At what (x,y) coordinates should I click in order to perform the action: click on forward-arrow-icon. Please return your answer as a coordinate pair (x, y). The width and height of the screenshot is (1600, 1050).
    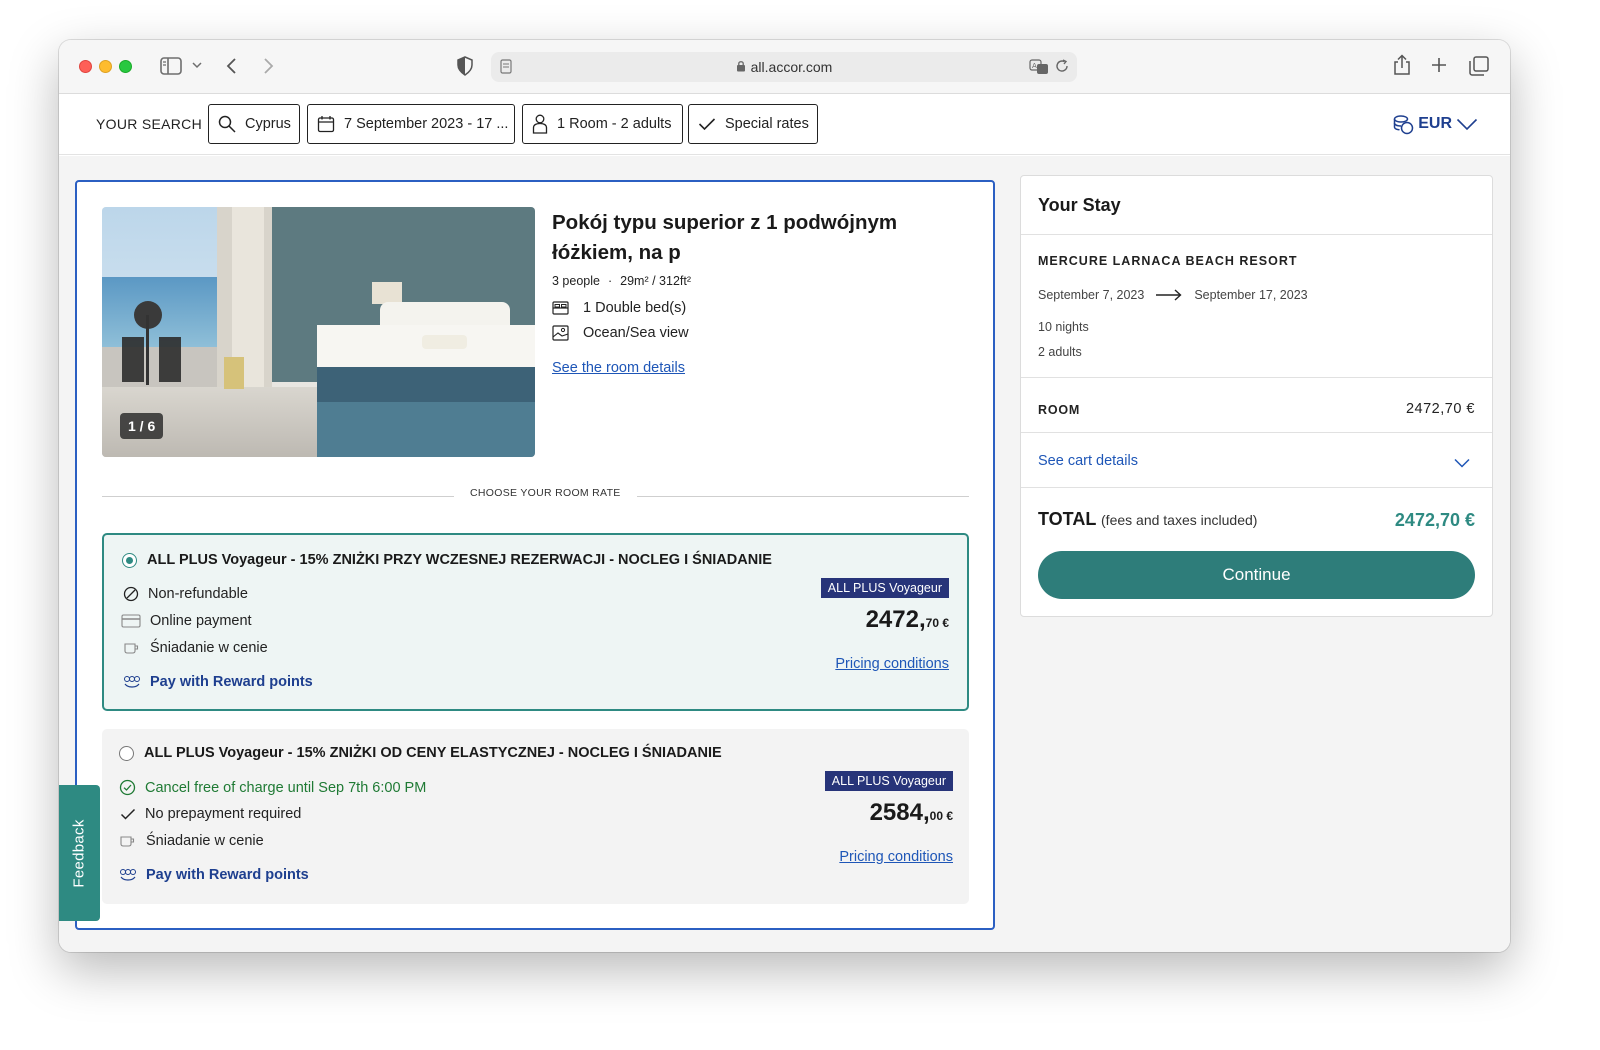
    Looking at the image, I should click on (269, 66).